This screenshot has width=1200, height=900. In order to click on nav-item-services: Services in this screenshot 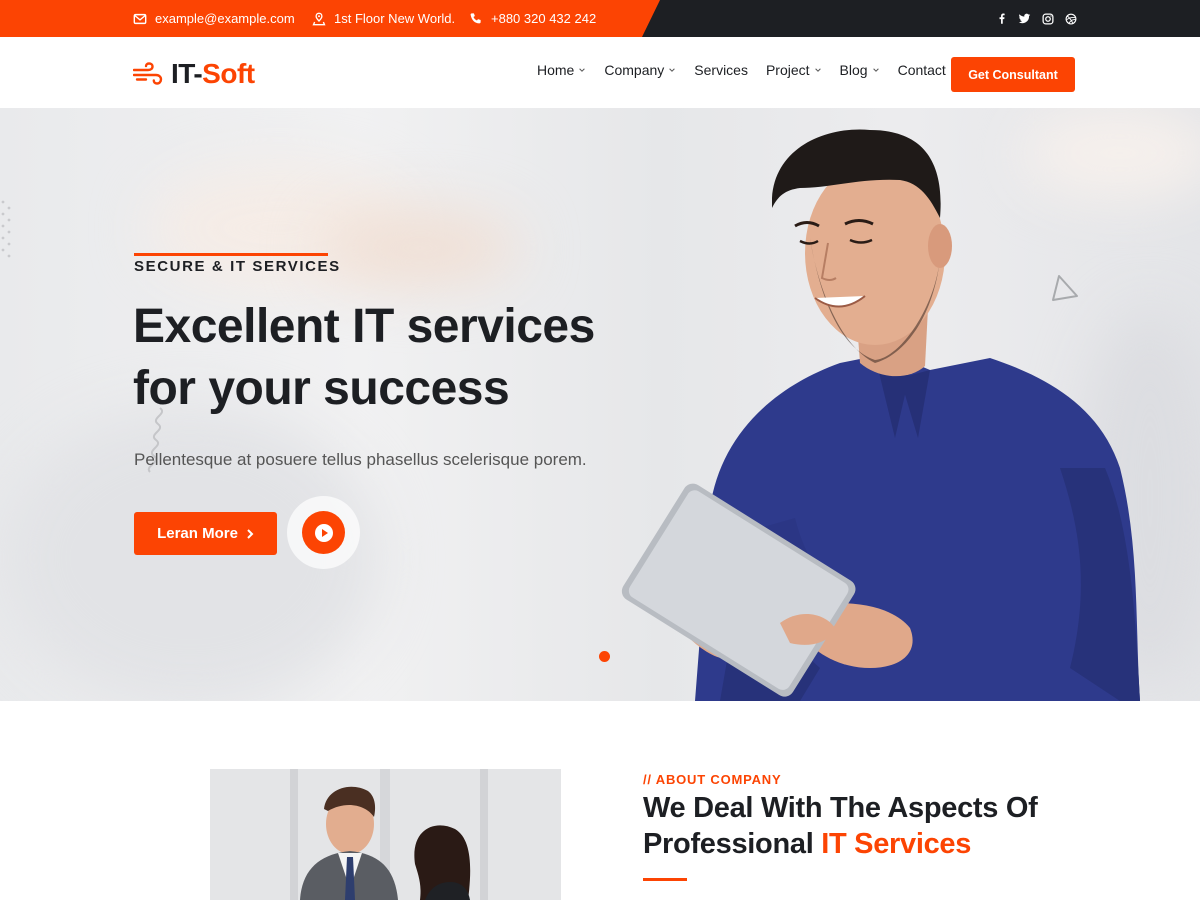, I will do `click(721, 70)`.